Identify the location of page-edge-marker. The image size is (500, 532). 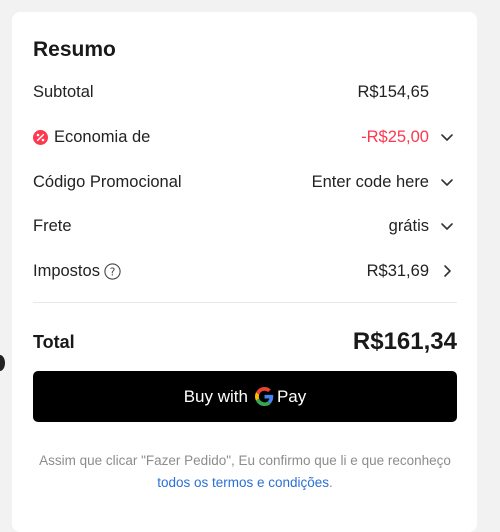
(2, 363).